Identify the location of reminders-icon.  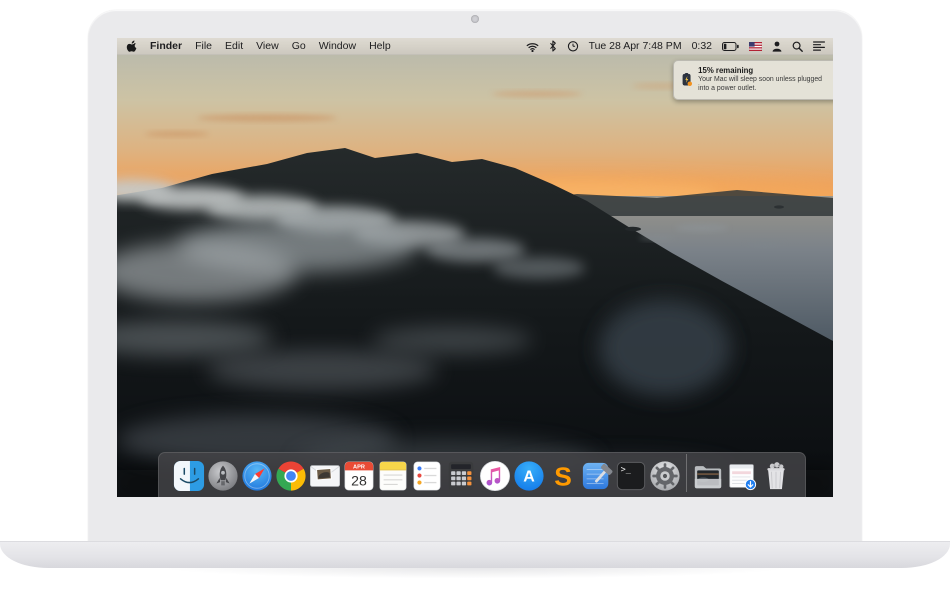
(426, 476).